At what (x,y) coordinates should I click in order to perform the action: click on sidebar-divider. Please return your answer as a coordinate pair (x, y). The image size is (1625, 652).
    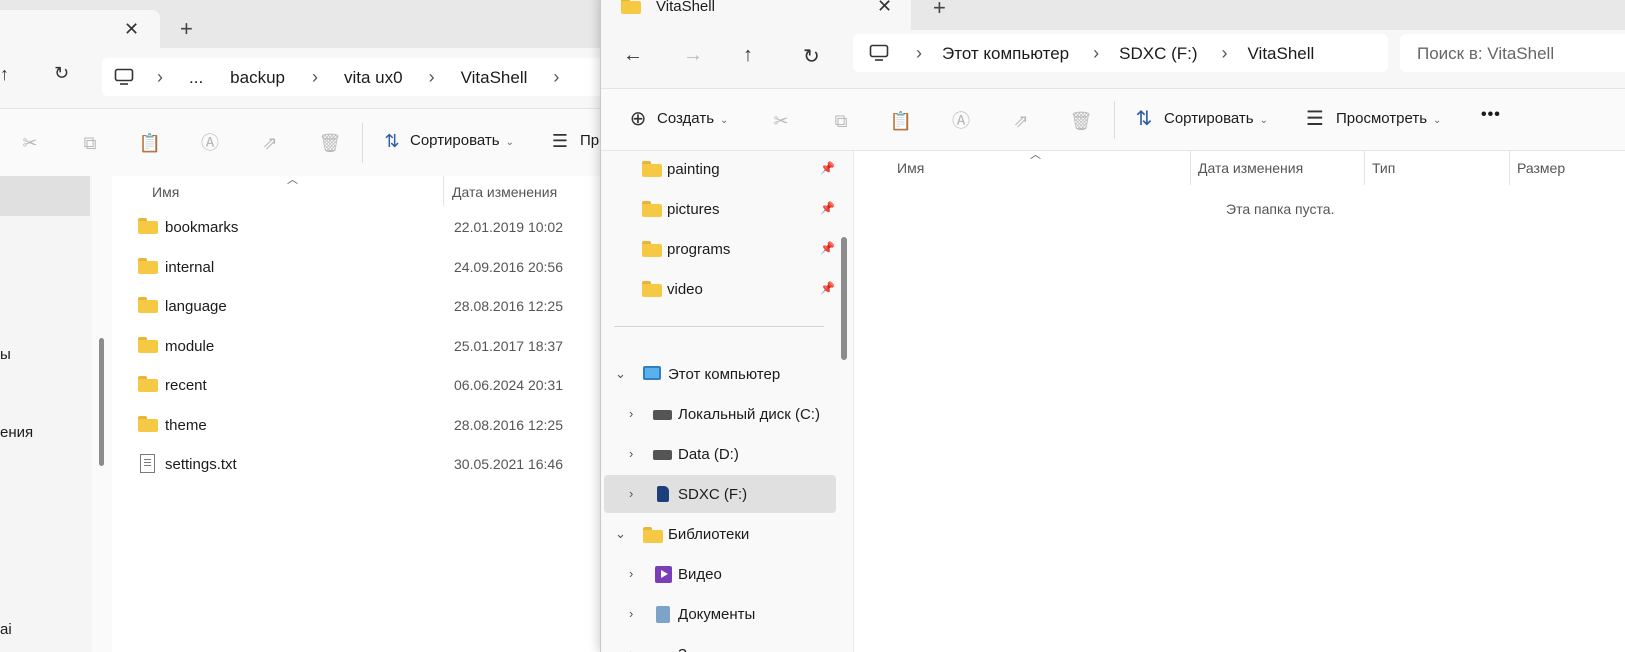
    Looking at the image, I should click on (719, 326).